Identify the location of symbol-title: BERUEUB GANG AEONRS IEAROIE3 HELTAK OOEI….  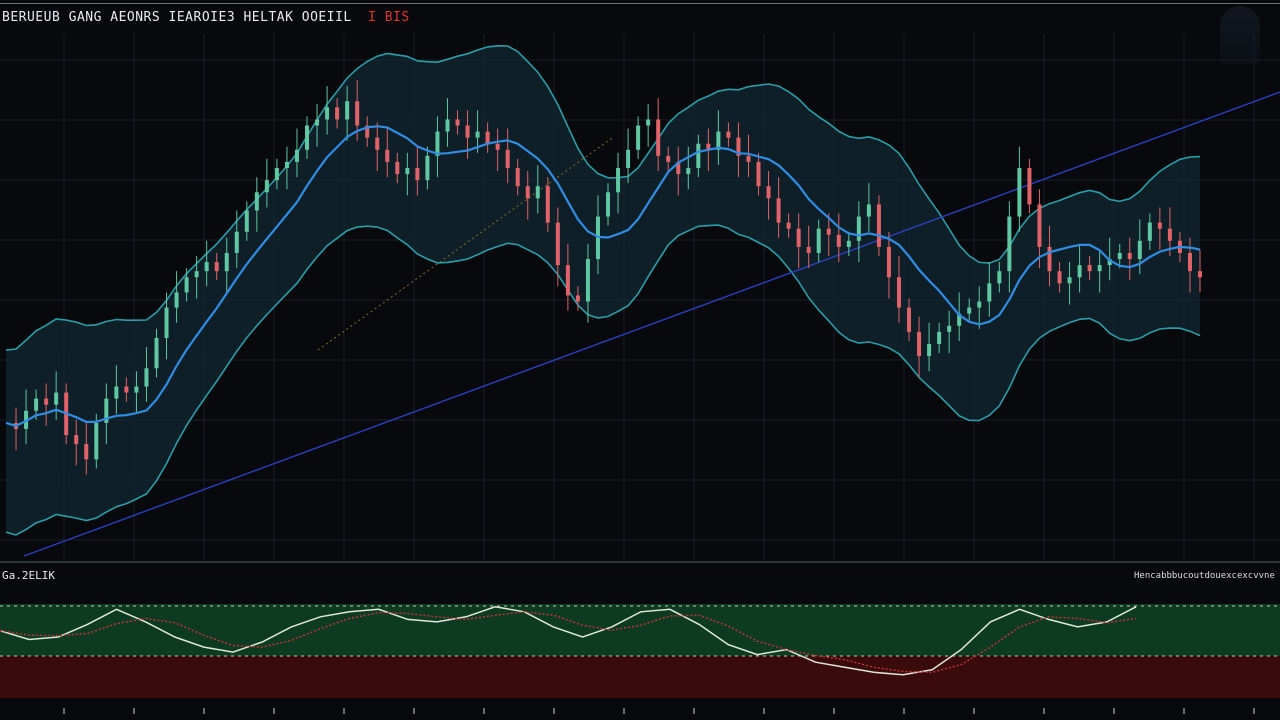
(206, 17).